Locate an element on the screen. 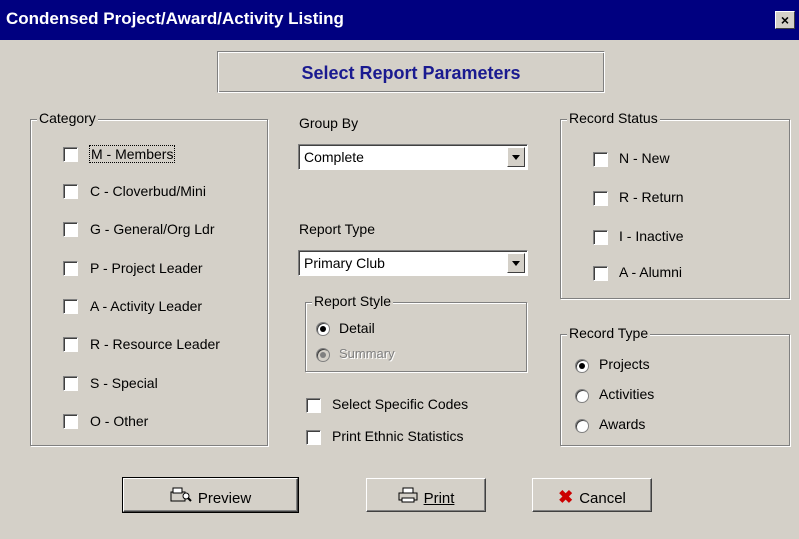 The width and height of the screenshot is (799, 539). report-parameters-header: Select Report Parameters is located at coordinates (411, 72).